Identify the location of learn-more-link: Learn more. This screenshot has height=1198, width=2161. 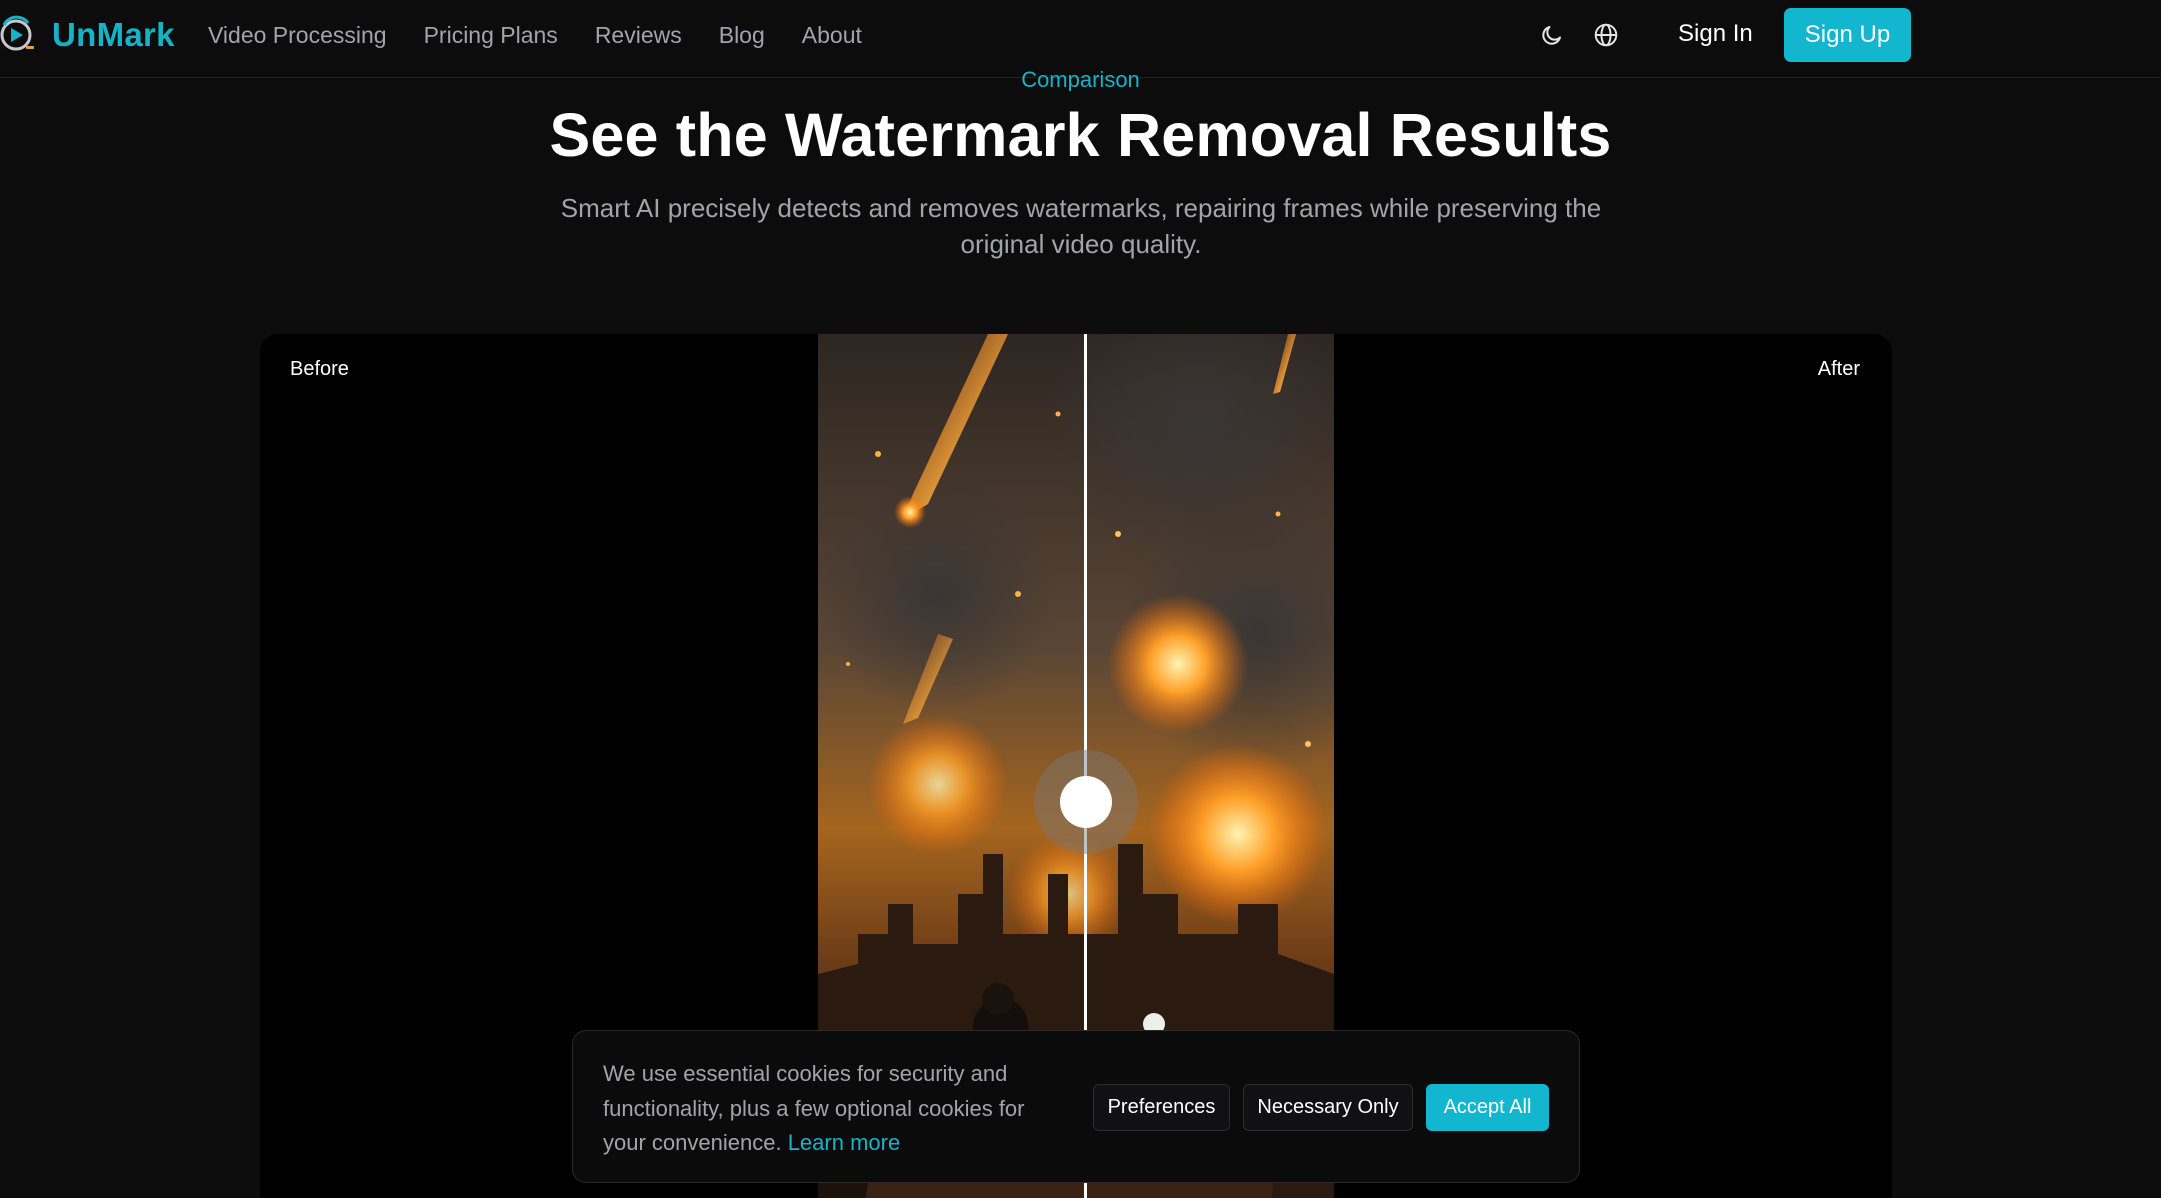
(844, 1142).